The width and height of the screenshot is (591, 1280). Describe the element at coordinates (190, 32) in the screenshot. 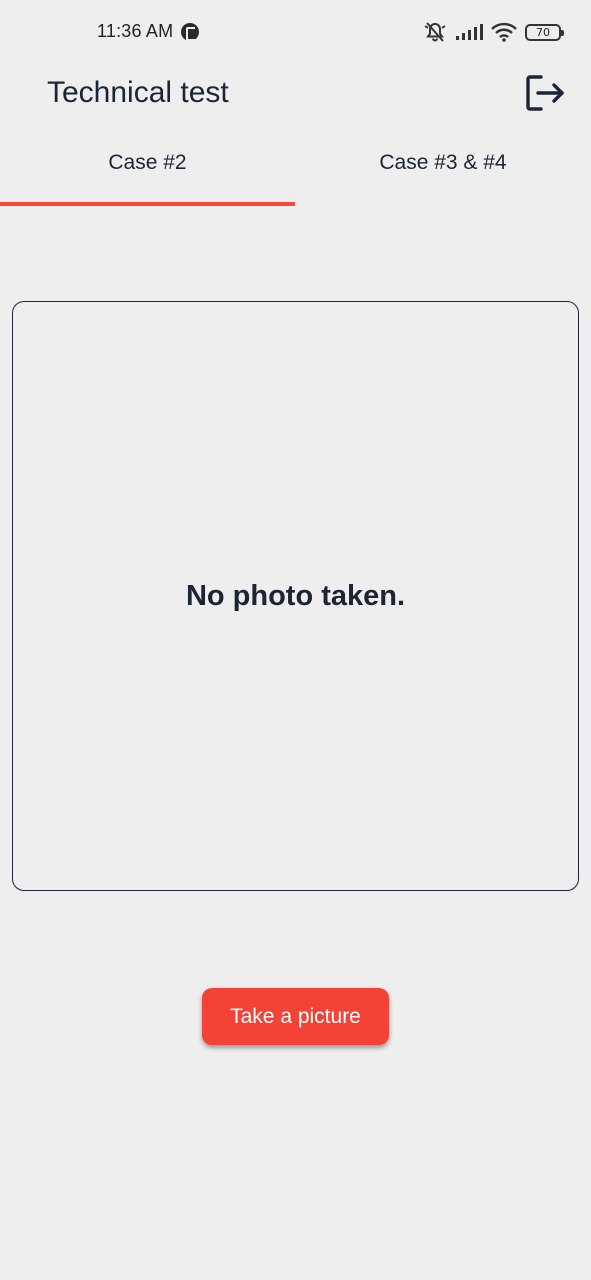

I see `app-notification-icon` at that location.